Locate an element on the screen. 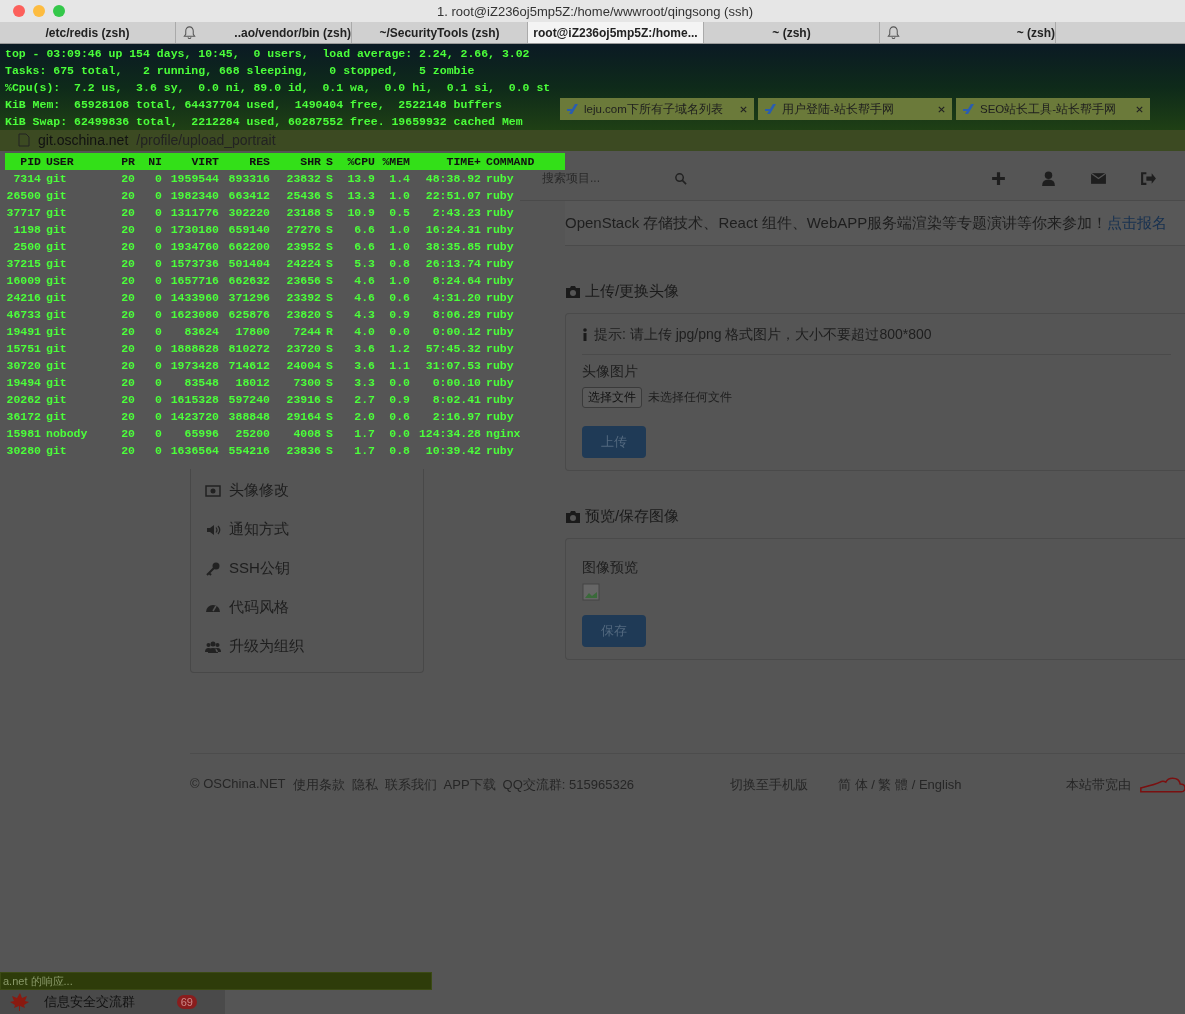 The image size is (1185, 1014). table-cell-text: 13.9 is located at coordinates (360, 179).